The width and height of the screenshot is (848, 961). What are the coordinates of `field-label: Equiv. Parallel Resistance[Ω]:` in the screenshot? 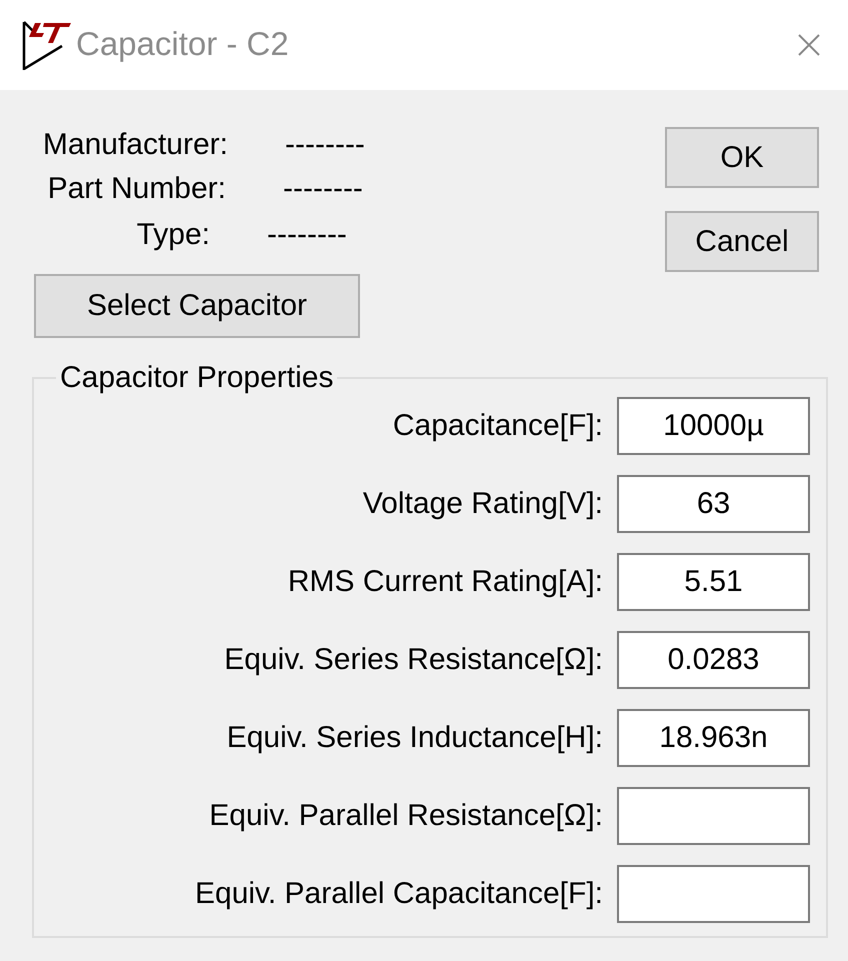 It's located at (405, 816).